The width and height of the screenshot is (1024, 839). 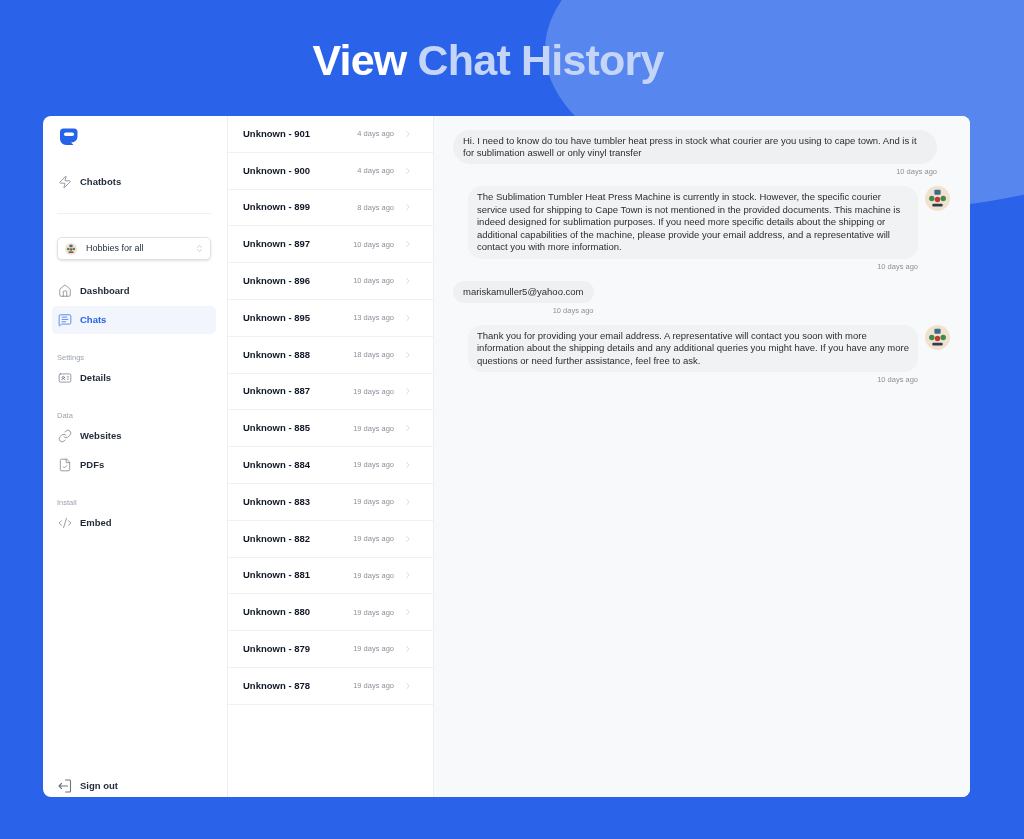 I want to click on message-bubble: The Sublimation Tumbler Heat Press Machine is currently in stock. However, the specific courier service used for shipping to Cape Town is not mentioned in the provided documents. This machine is indeed designed for sublimation purposes. If you need more specific details about the shipping or additional capabilities of the machine, please provide your email address, and a representative will contact you with more information., so click(x=693, y=222).